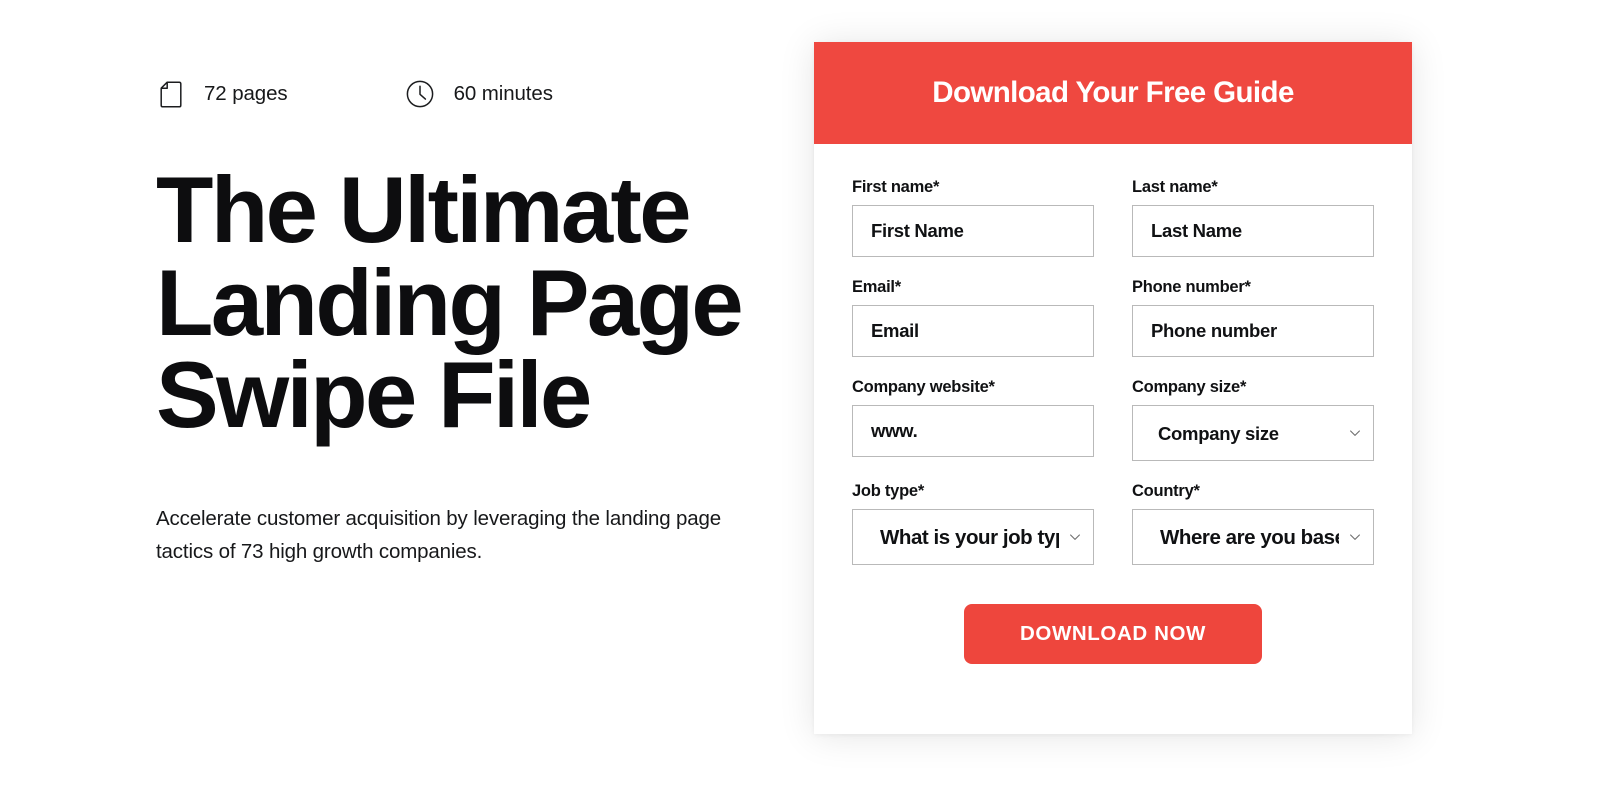 This screenshot has height=786, width=1600. I want to click on field-company-size: Company size* Company size, so click(1253, 419).